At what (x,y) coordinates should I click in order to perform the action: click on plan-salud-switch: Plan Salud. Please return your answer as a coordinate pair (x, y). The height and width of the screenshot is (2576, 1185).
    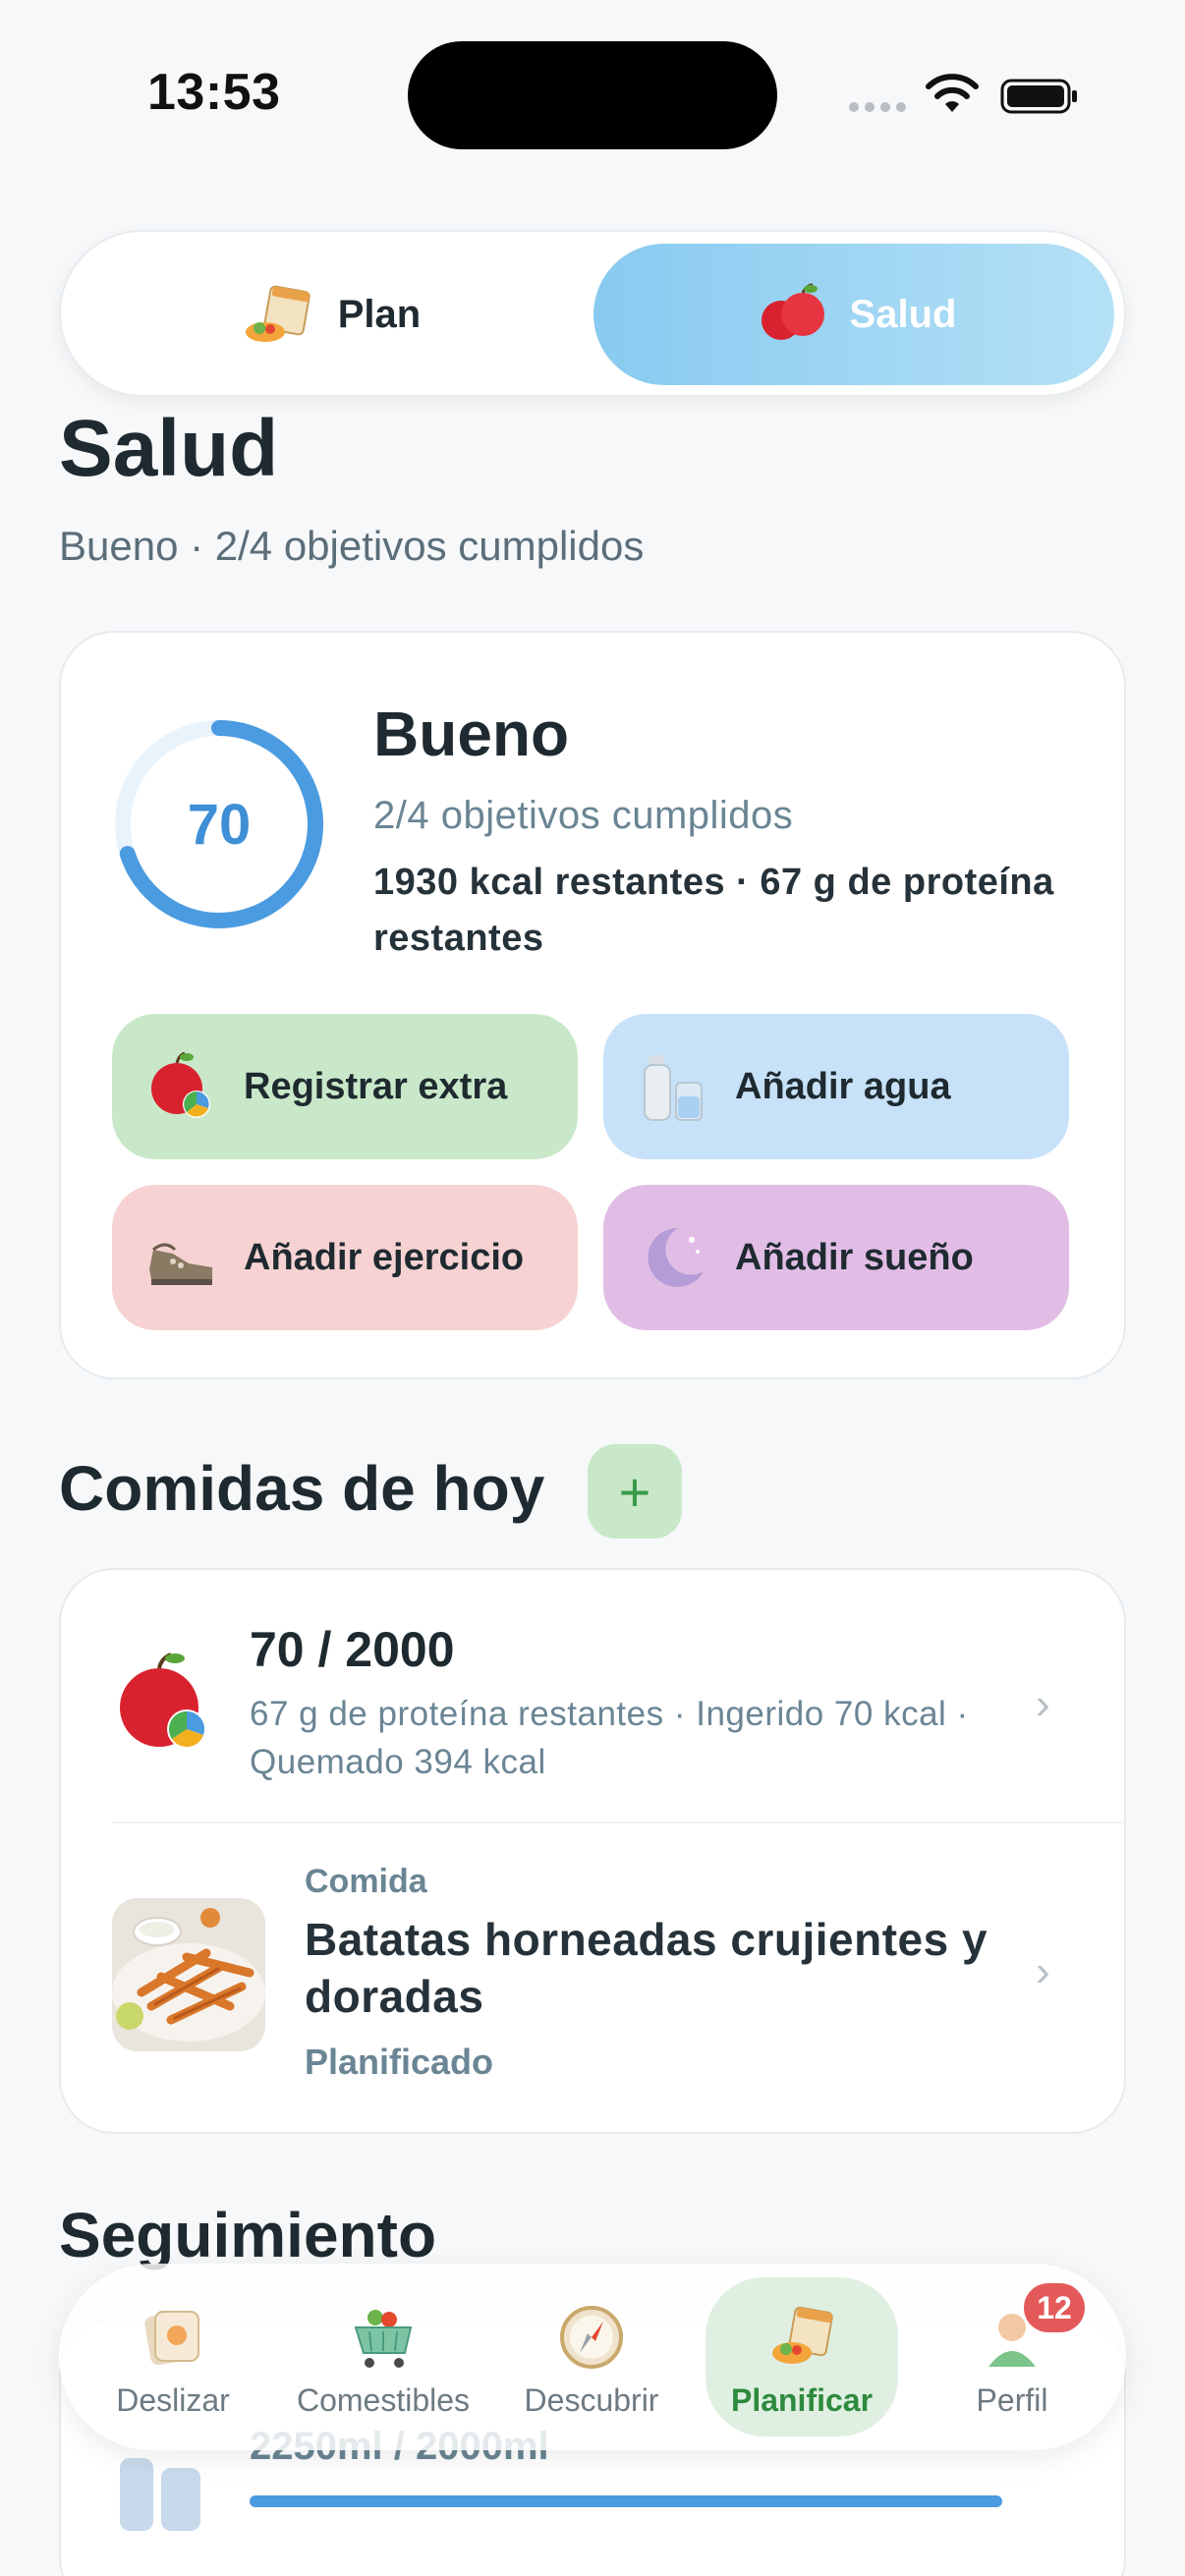
    Looking at the image, I should click on (592, 313).